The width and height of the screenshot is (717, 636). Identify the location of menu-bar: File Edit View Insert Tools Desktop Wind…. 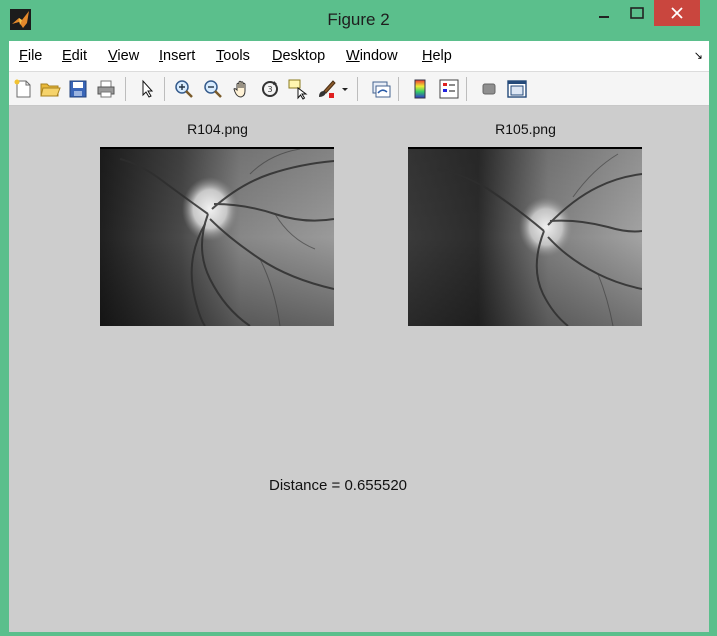
(359, 56).